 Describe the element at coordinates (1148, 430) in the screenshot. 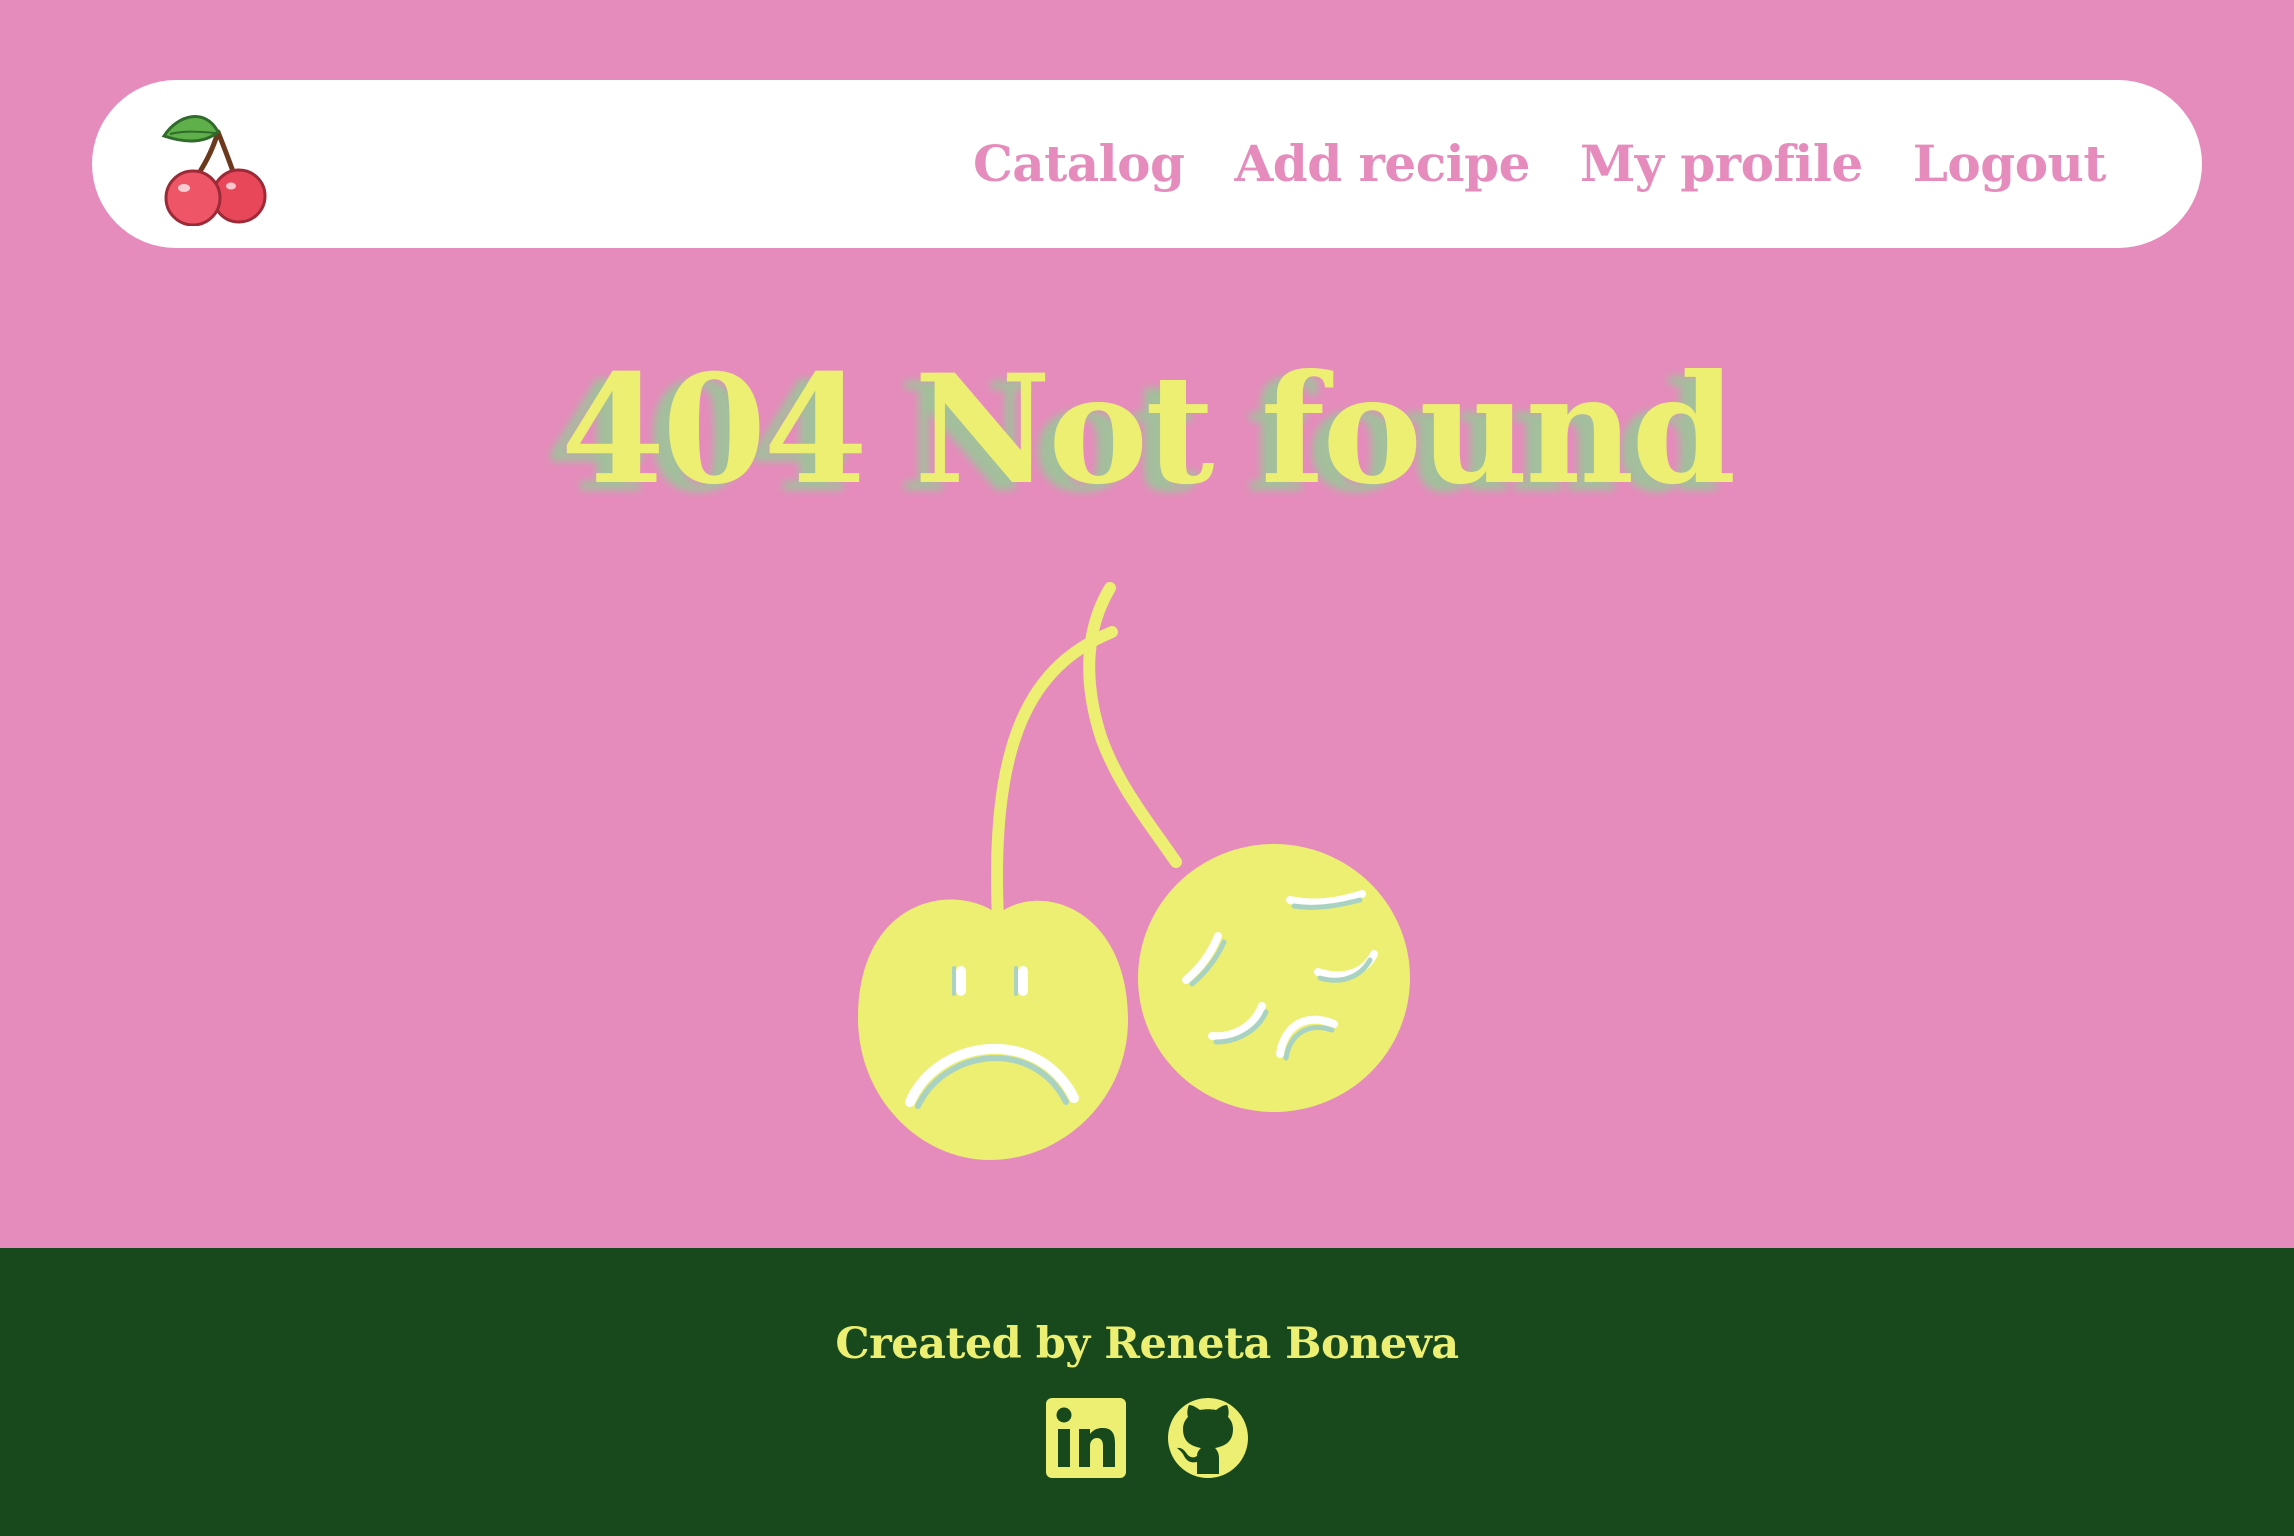

I see `page-title: 404 Not found` at that location.